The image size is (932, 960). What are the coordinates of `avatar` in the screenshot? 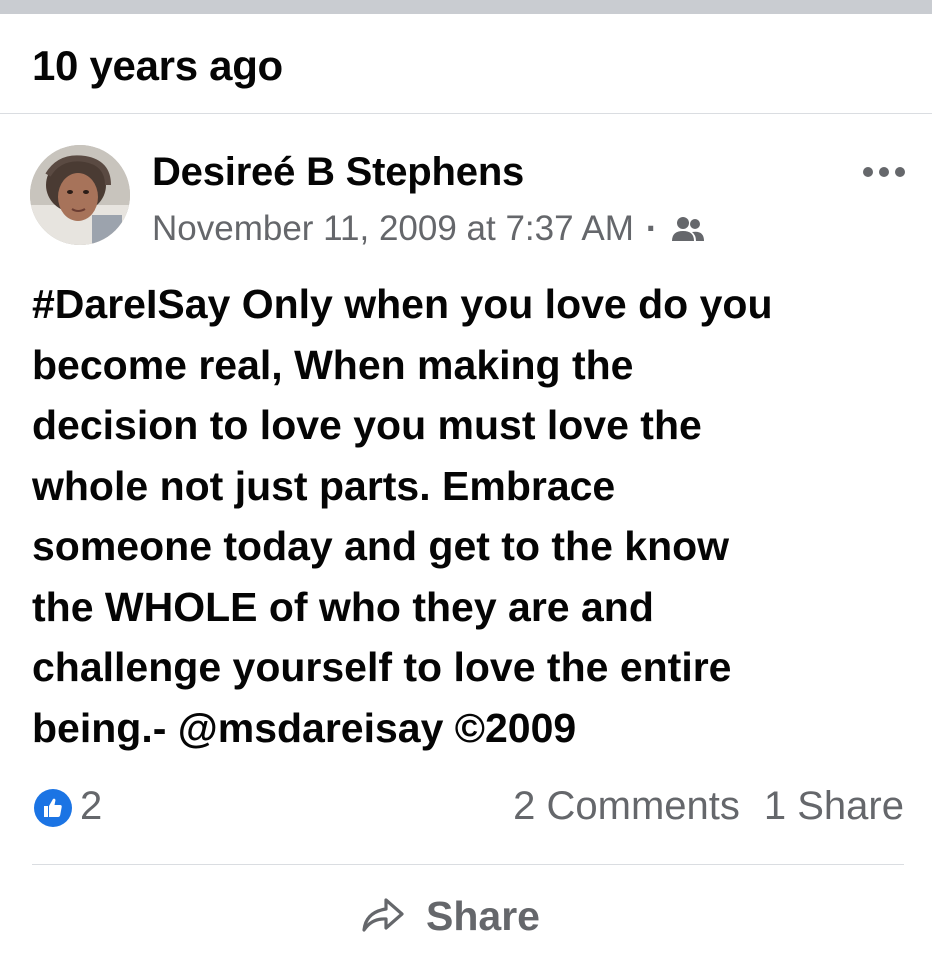 It's located at (80, 195).